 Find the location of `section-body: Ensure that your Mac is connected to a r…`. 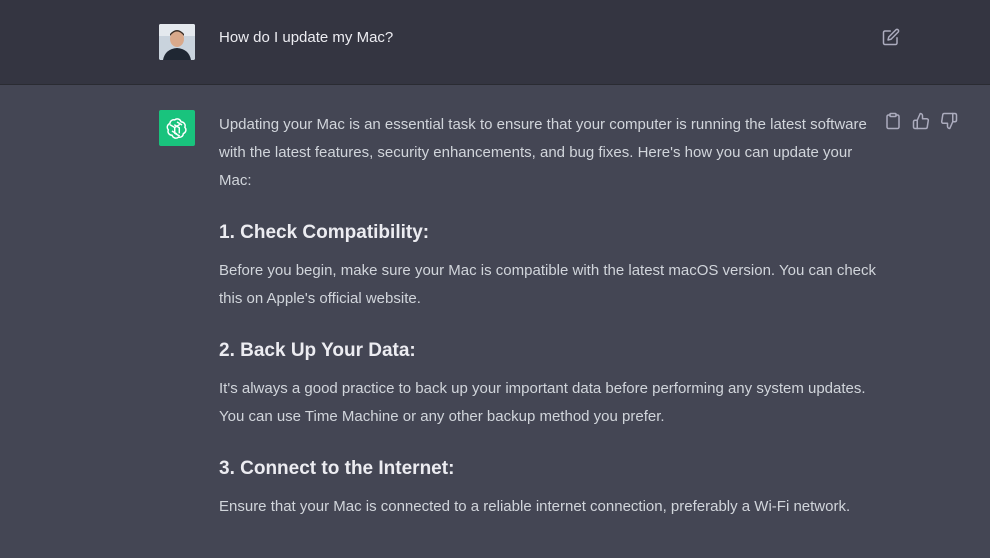

section-body: Ensure that your Mac is connected to a r… is located at coordinates (535, 506).